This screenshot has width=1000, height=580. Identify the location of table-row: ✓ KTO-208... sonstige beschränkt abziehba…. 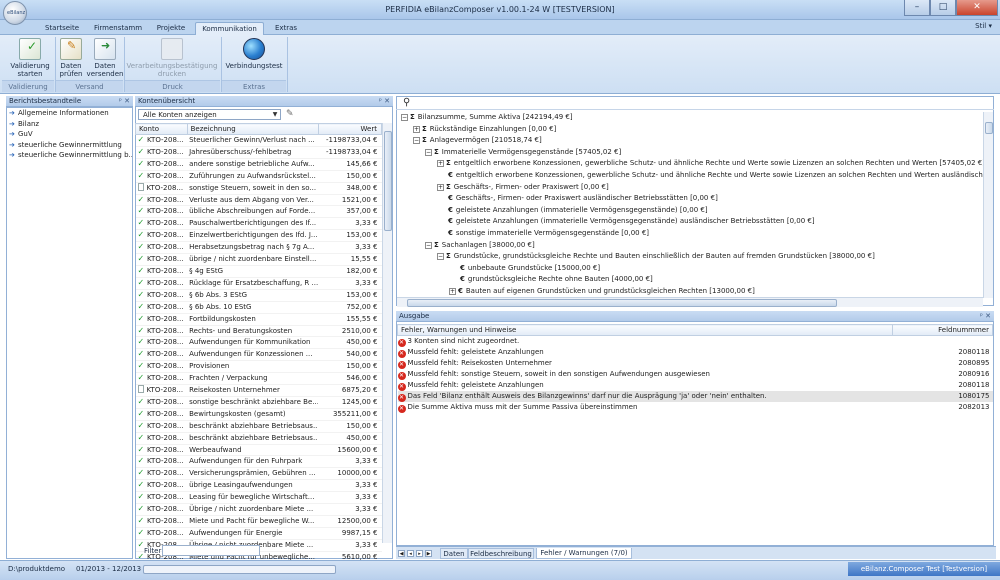
(258, 402).